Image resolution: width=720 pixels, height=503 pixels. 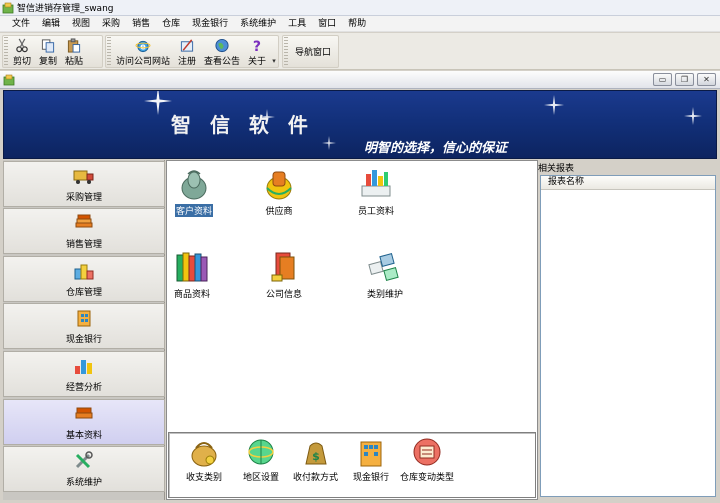 I want to click on toolbar-edit-group: 剪切 复制 粘贴, so click(x=52, y=51).